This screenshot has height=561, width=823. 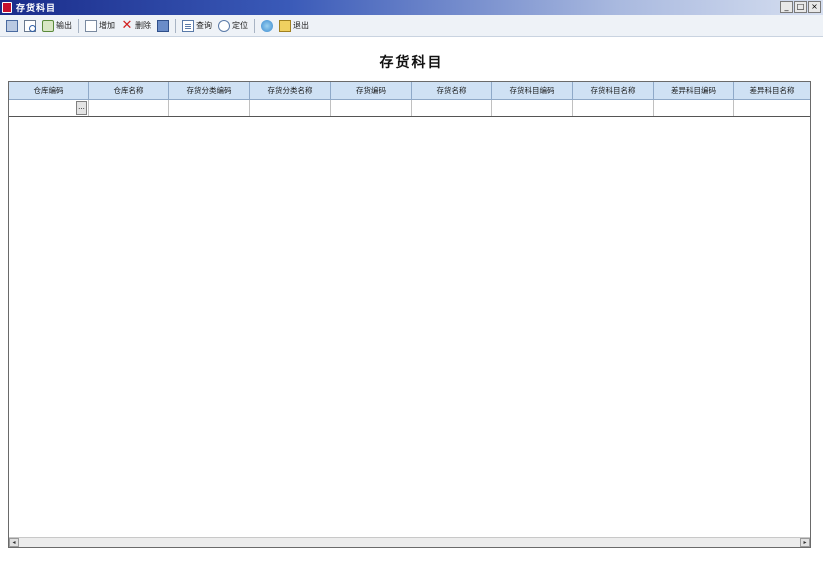 I want to click on column-header-variance-name: 差异科目名称, so click(x=772, y=91).